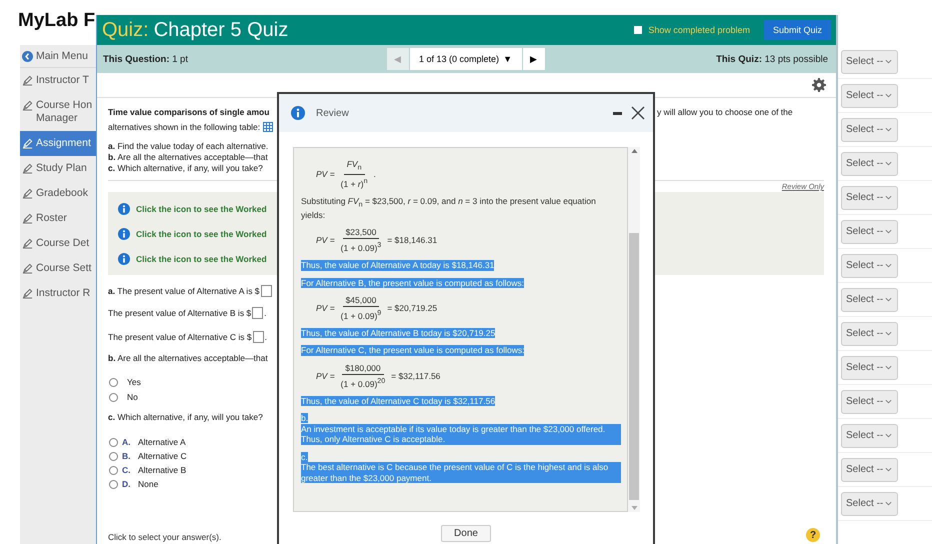  Describe the element at coordinates (412, 350) in the screenshot. I see `explanation-text: For Alternative C, the present value is computed as follows:` at that location.